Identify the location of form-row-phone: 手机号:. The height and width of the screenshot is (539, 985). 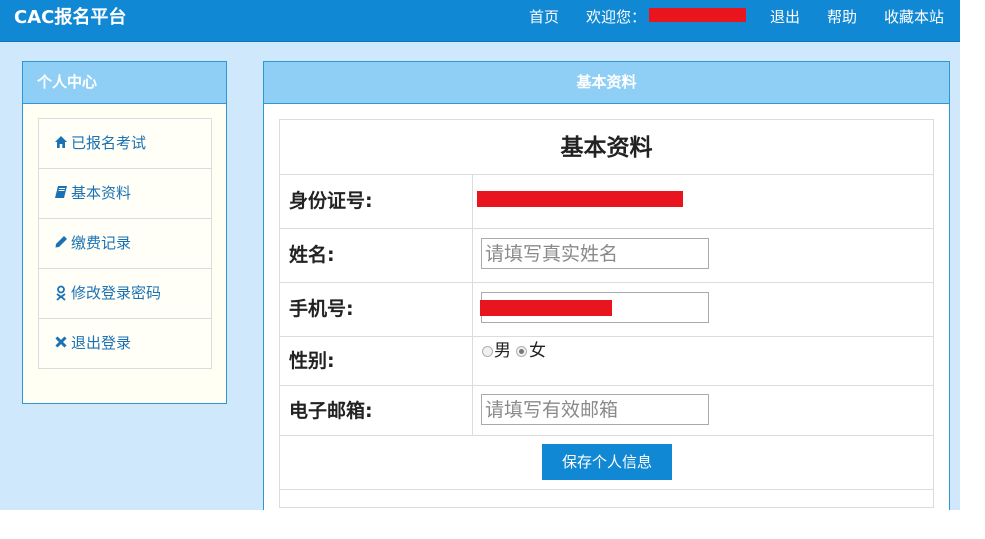
(606, 310).